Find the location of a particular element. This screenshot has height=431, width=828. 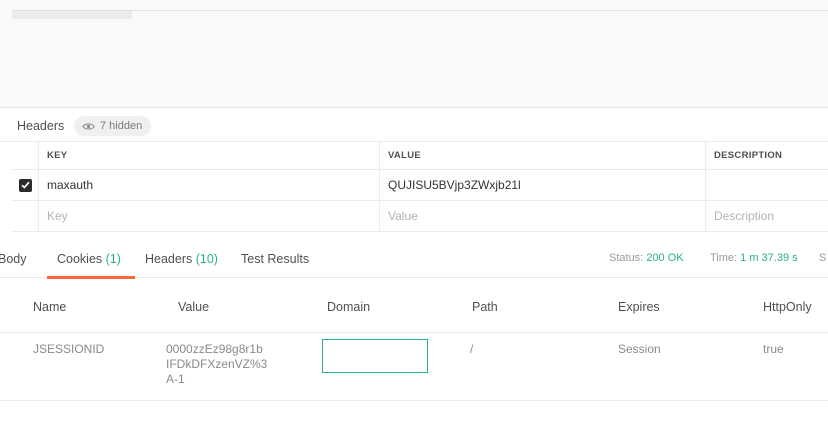

cookie-value-header: Value is located at coordinates (194, 307).